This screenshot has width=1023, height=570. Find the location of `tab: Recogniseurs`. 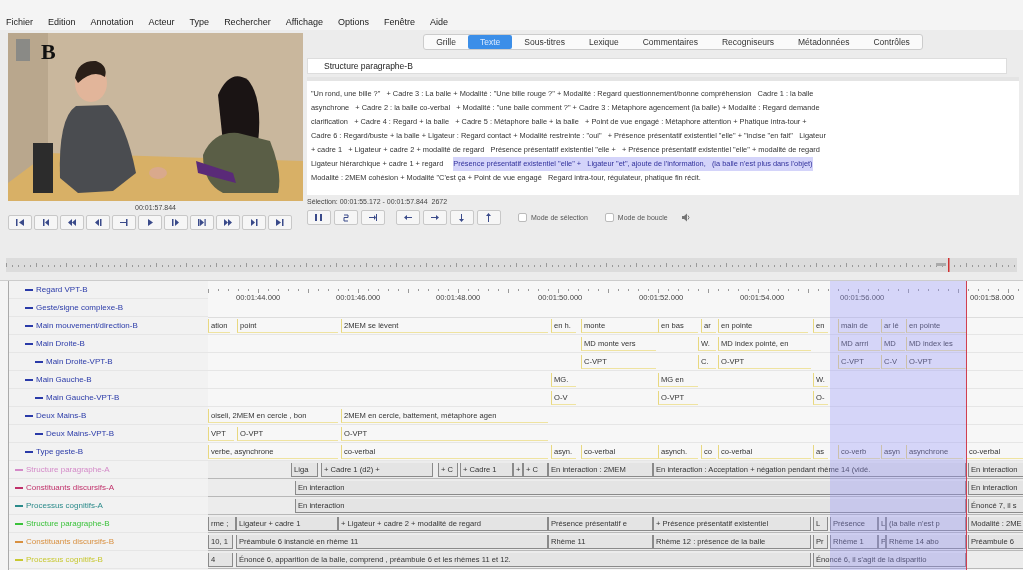

tab: Recogniseurs is located at coordinates (748, 42).